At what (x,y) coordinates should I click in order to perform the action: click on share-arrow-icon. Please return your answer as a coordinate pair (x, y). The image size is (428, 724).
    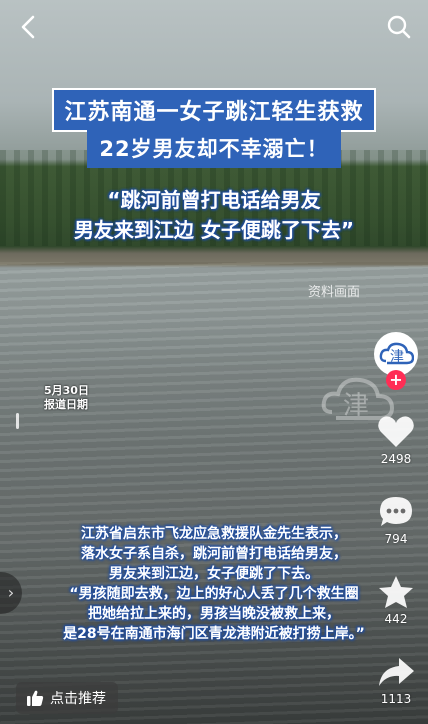
    Looking at the image, I should click on (396, 672).